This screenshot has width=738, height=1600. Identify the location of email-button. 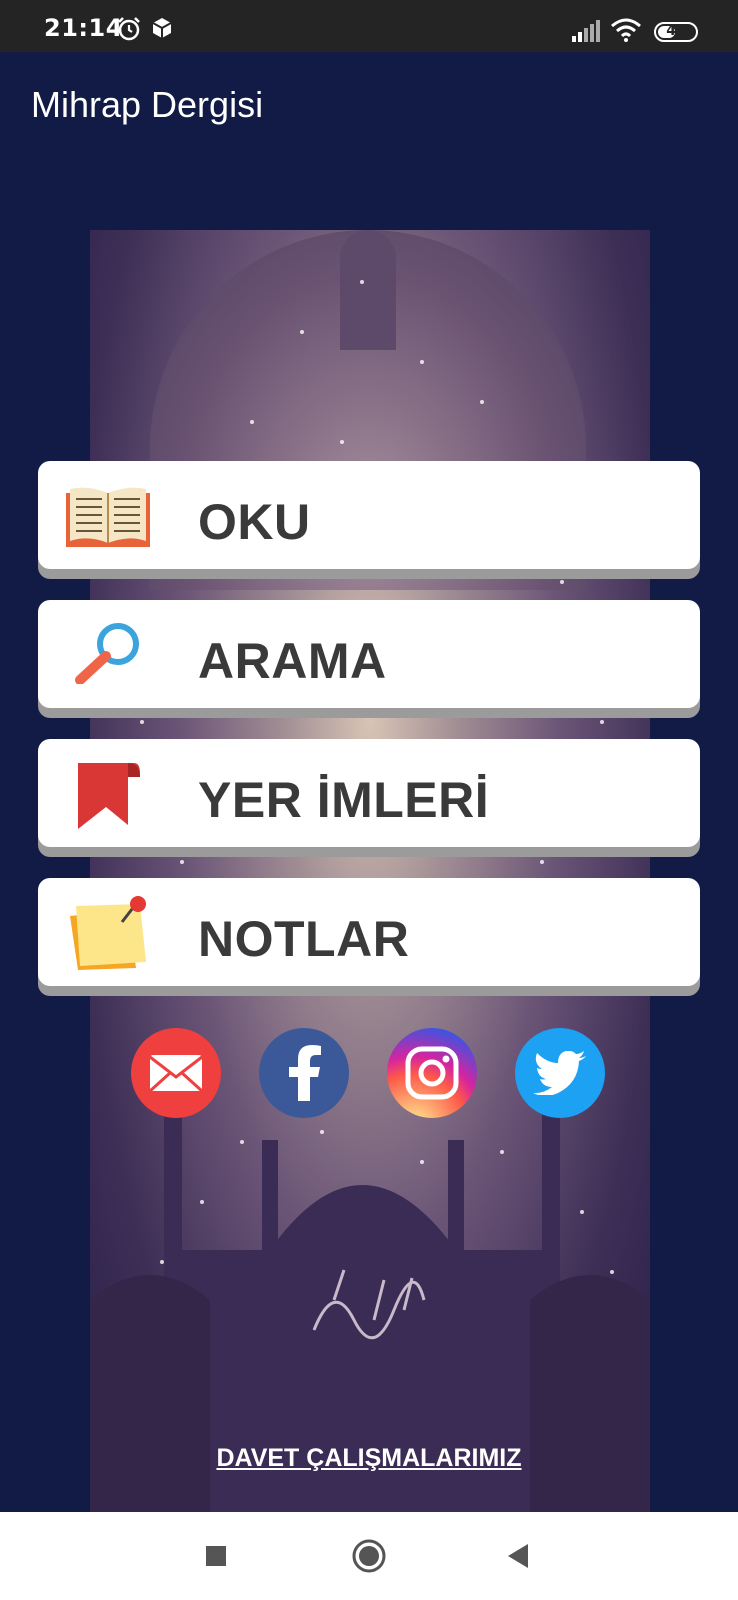
(176, 1073).